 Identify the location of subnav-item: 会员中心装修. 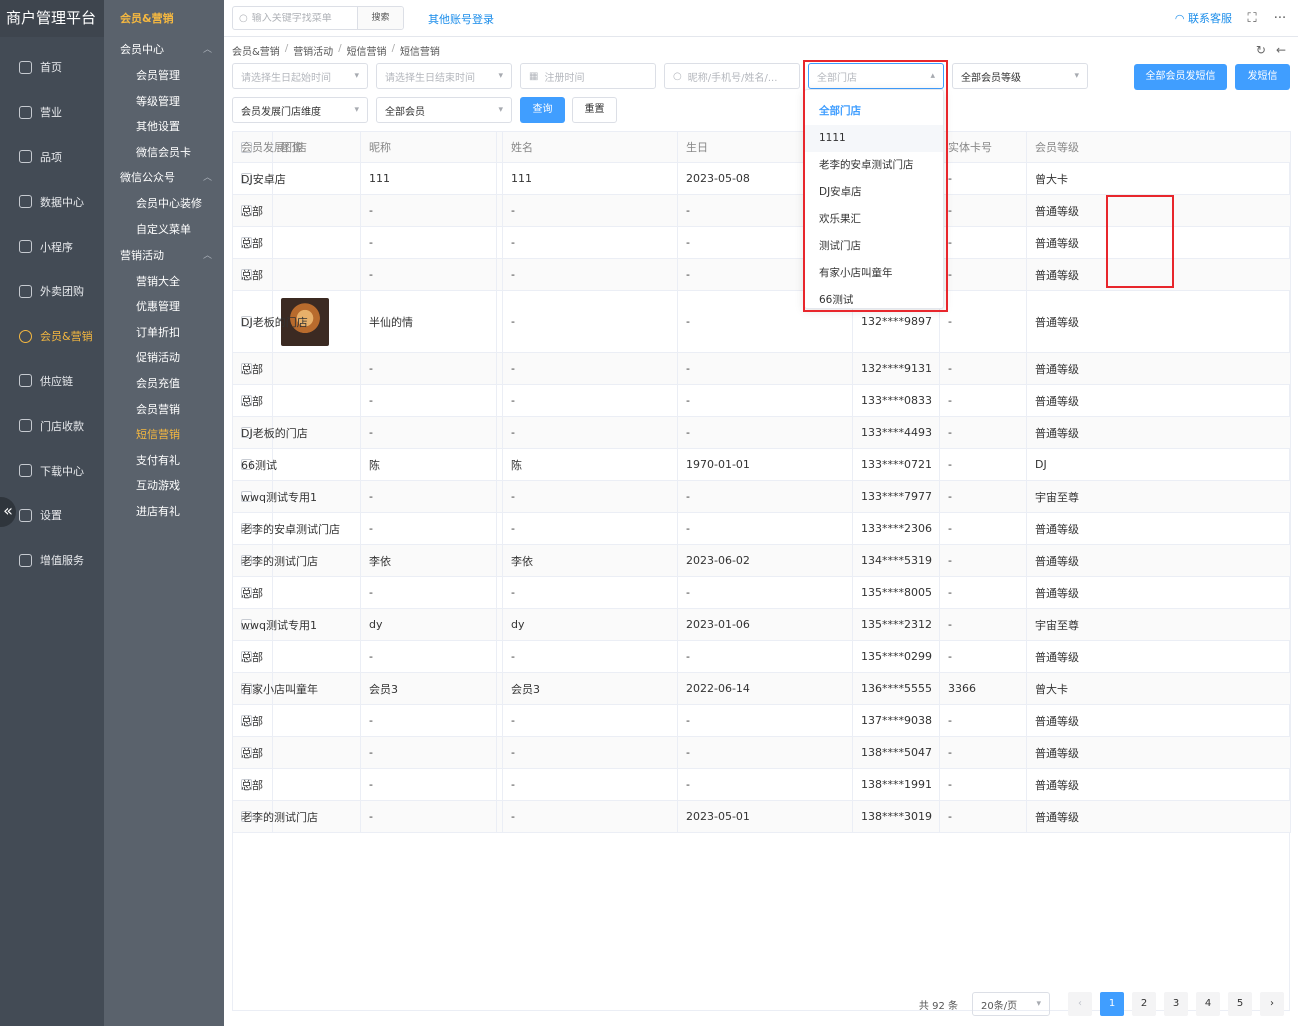
(164, 204).